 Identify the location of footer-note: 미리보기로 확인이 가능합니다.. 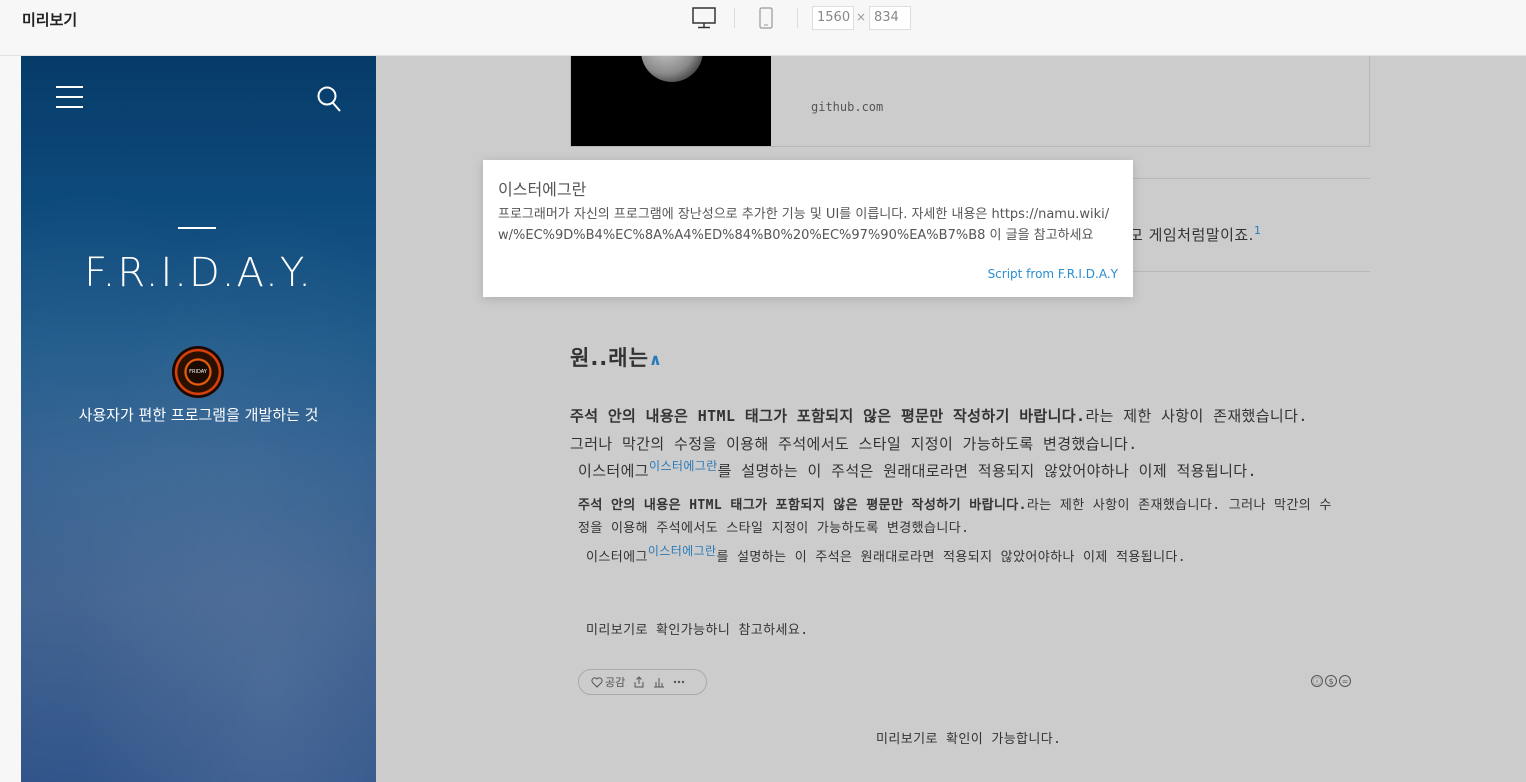
(969, 739).